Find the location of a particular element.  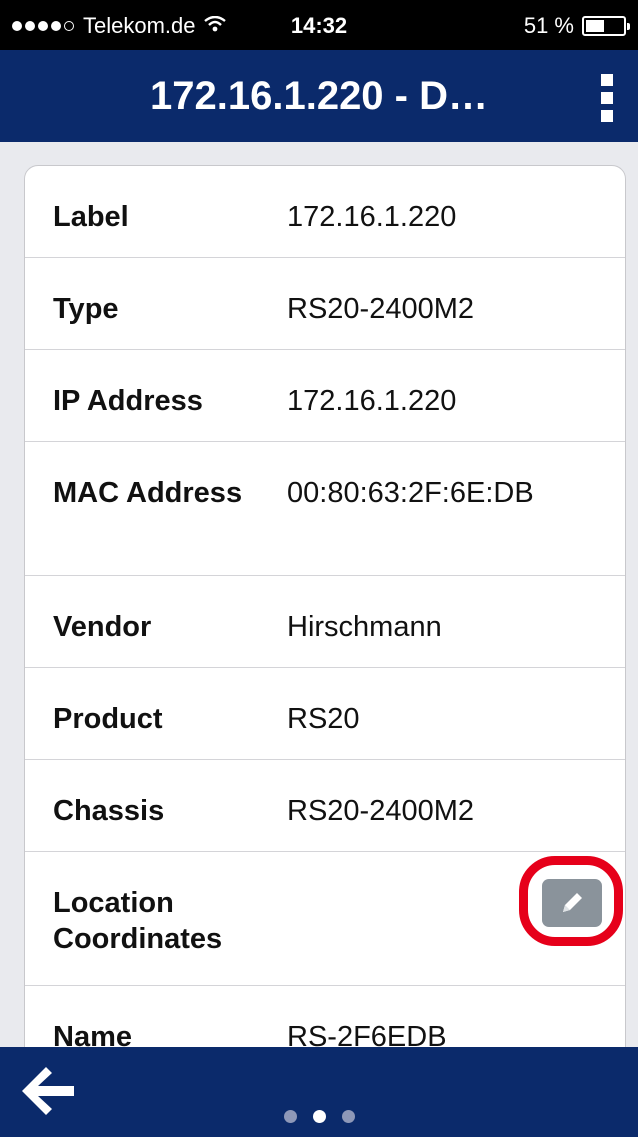

detail-label: MAC Address is located at coordinates (148, 493).